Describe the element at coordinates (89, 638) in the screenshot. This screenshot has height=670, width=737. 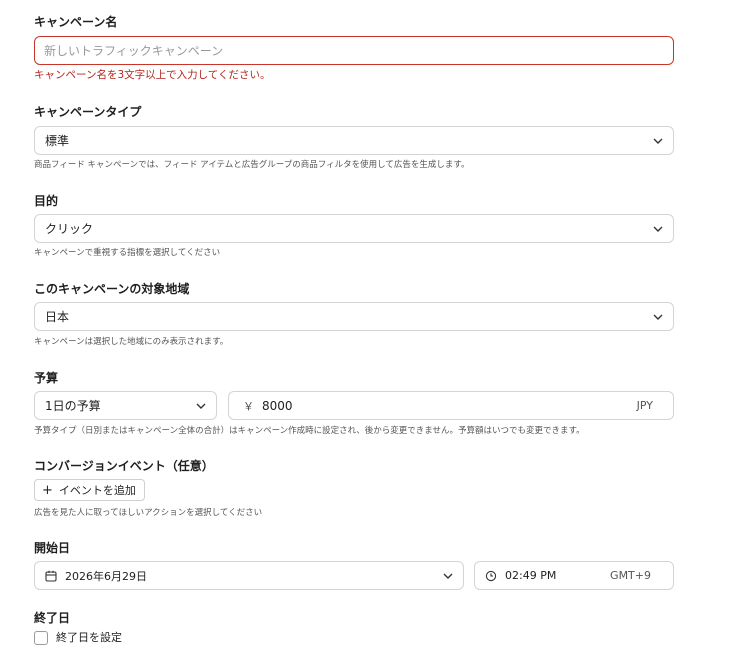
I see `end-date-checkbox-label: 終了日を設定` at that location.